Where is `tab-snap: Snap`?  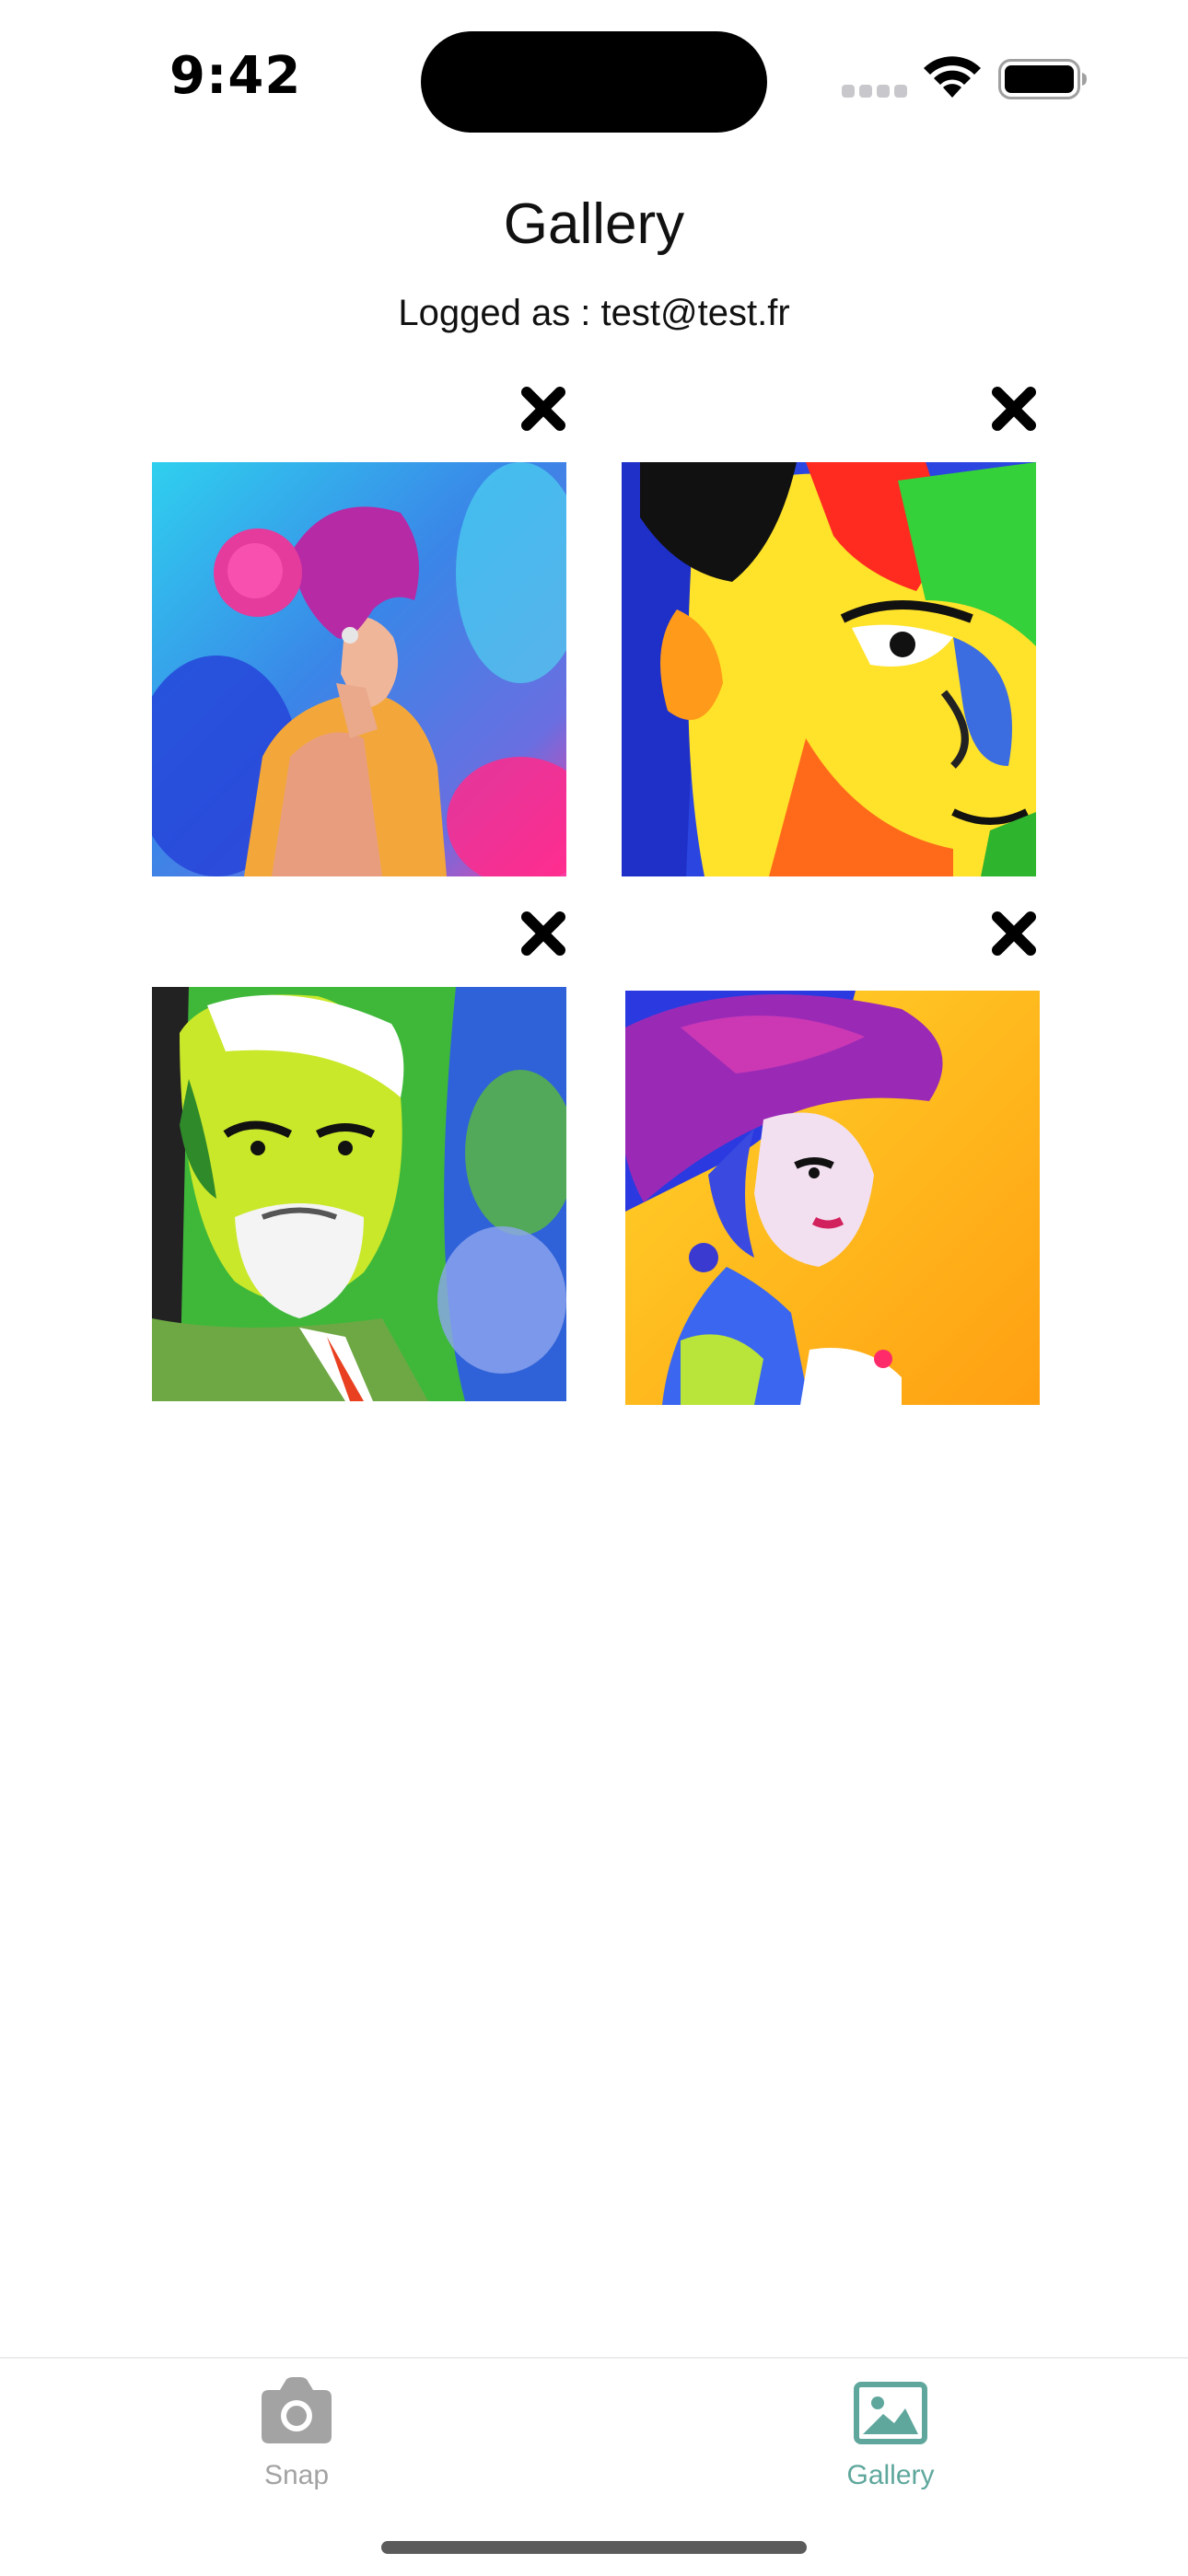 tab-snap: Snap is located at coordinates (296, 2428).